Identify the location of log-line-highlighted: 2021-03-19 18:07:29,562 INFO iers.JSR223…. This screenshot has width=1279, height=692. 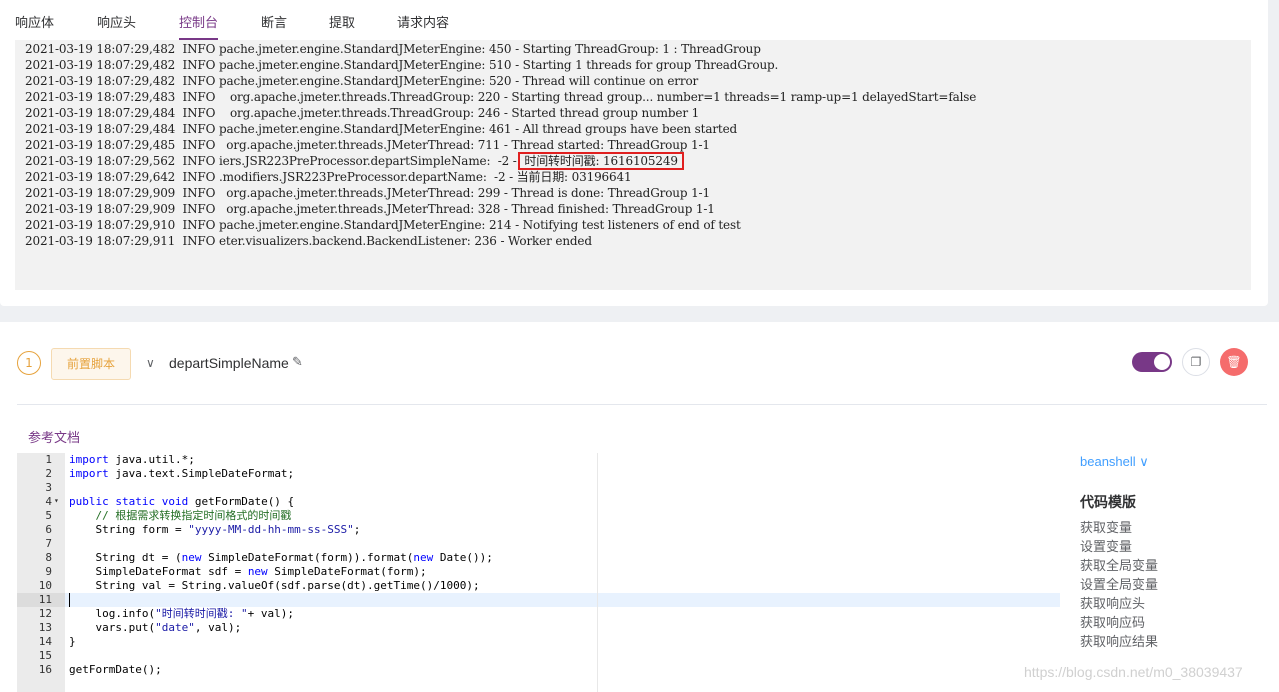
(638, 161).